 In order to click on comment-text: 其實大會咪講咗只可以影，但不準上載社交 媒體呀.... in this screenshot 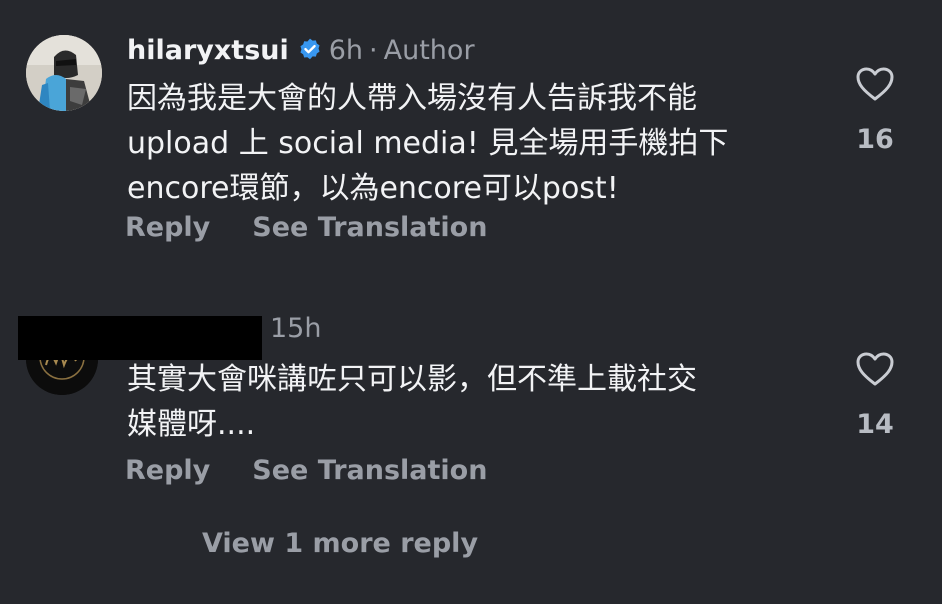, I will do `click(412, 402)`.